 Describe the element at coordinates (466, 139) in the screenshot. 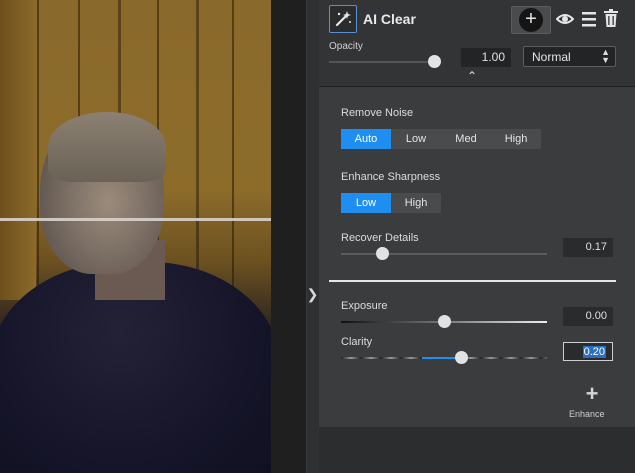

I see `remove-noise-option: Med` at that location.